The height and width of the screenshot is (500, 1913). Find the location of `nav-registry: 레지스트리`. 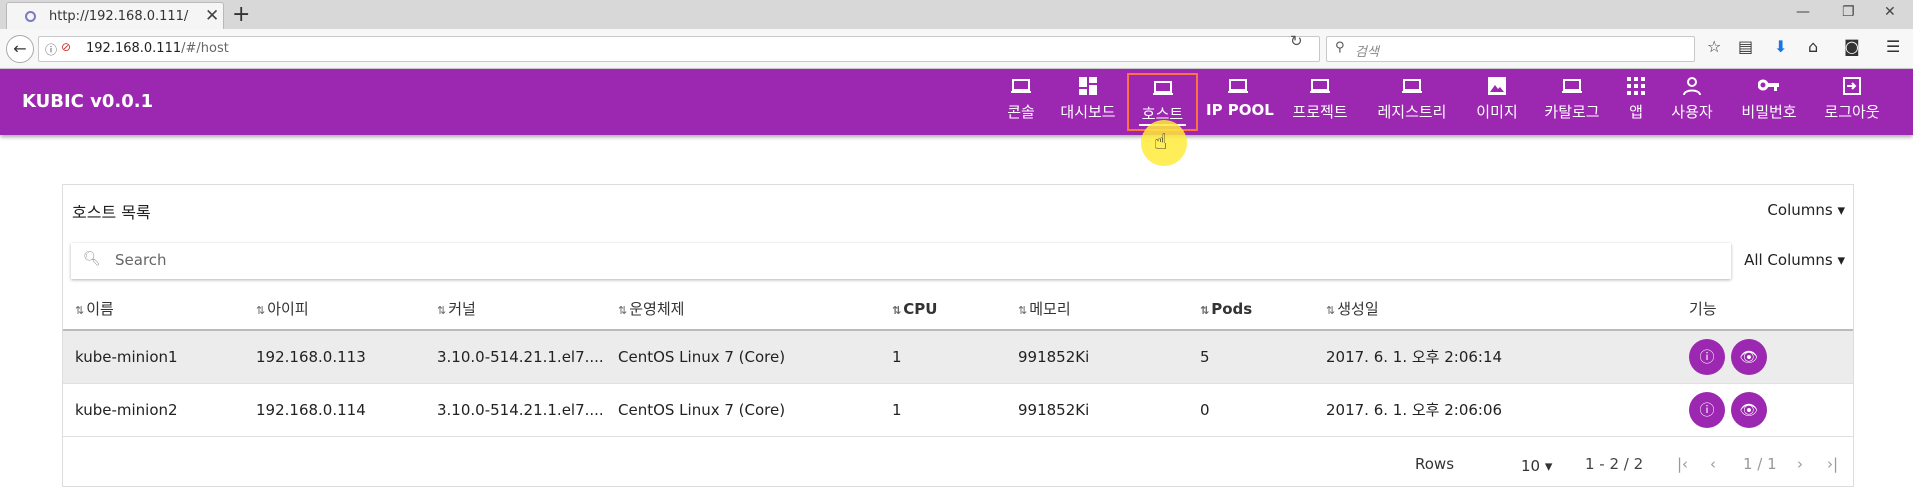

nav-registry: 레지스트리 is located at coordinates (1412, 102).